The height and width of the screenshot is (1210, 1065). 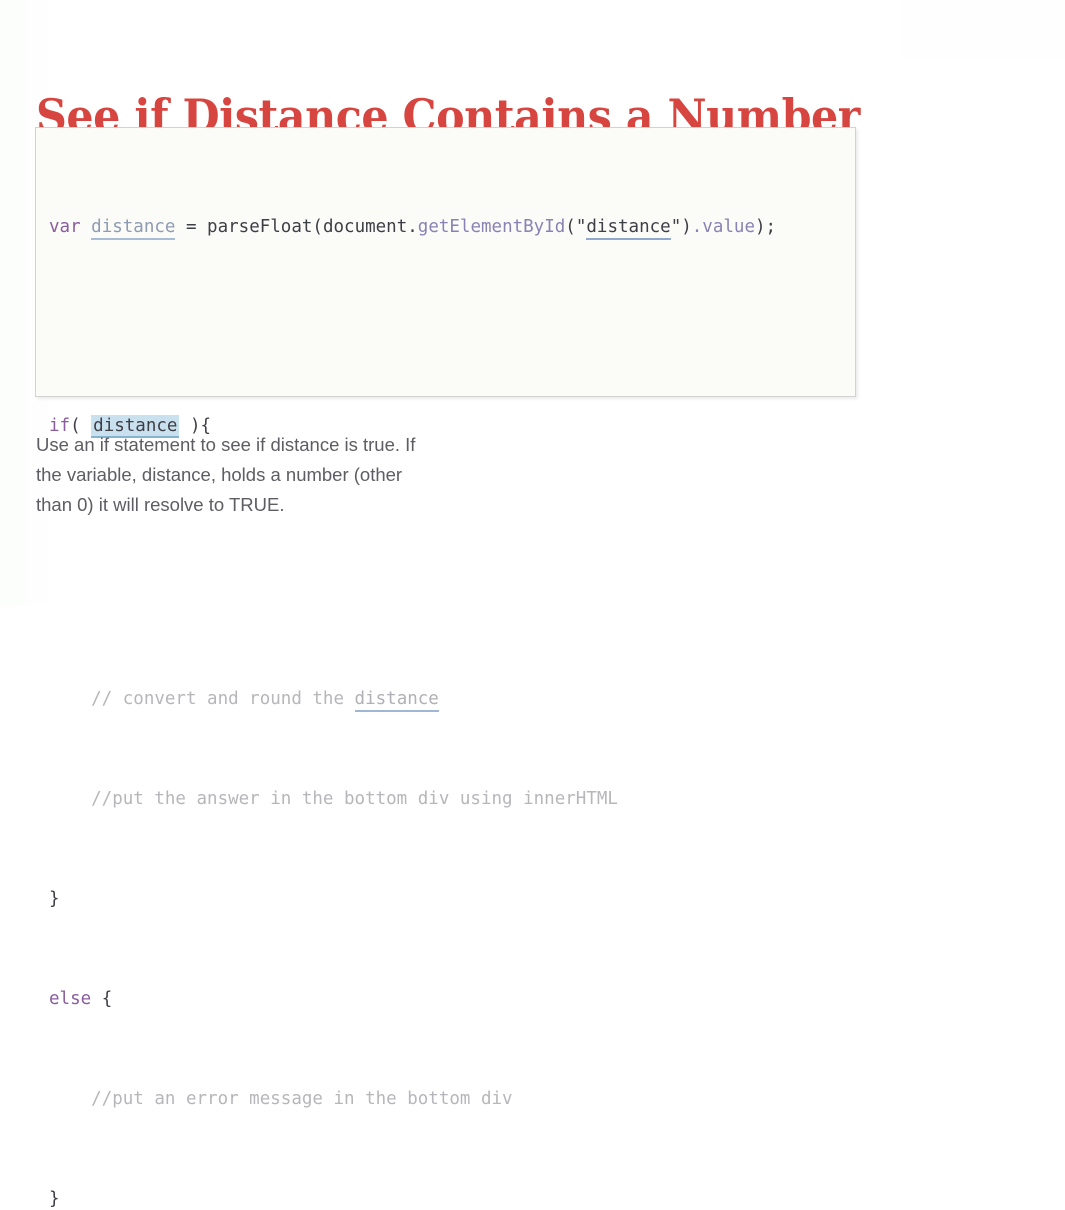 I want to click on comment-token-distance: distance, so click(x=396, y=700).